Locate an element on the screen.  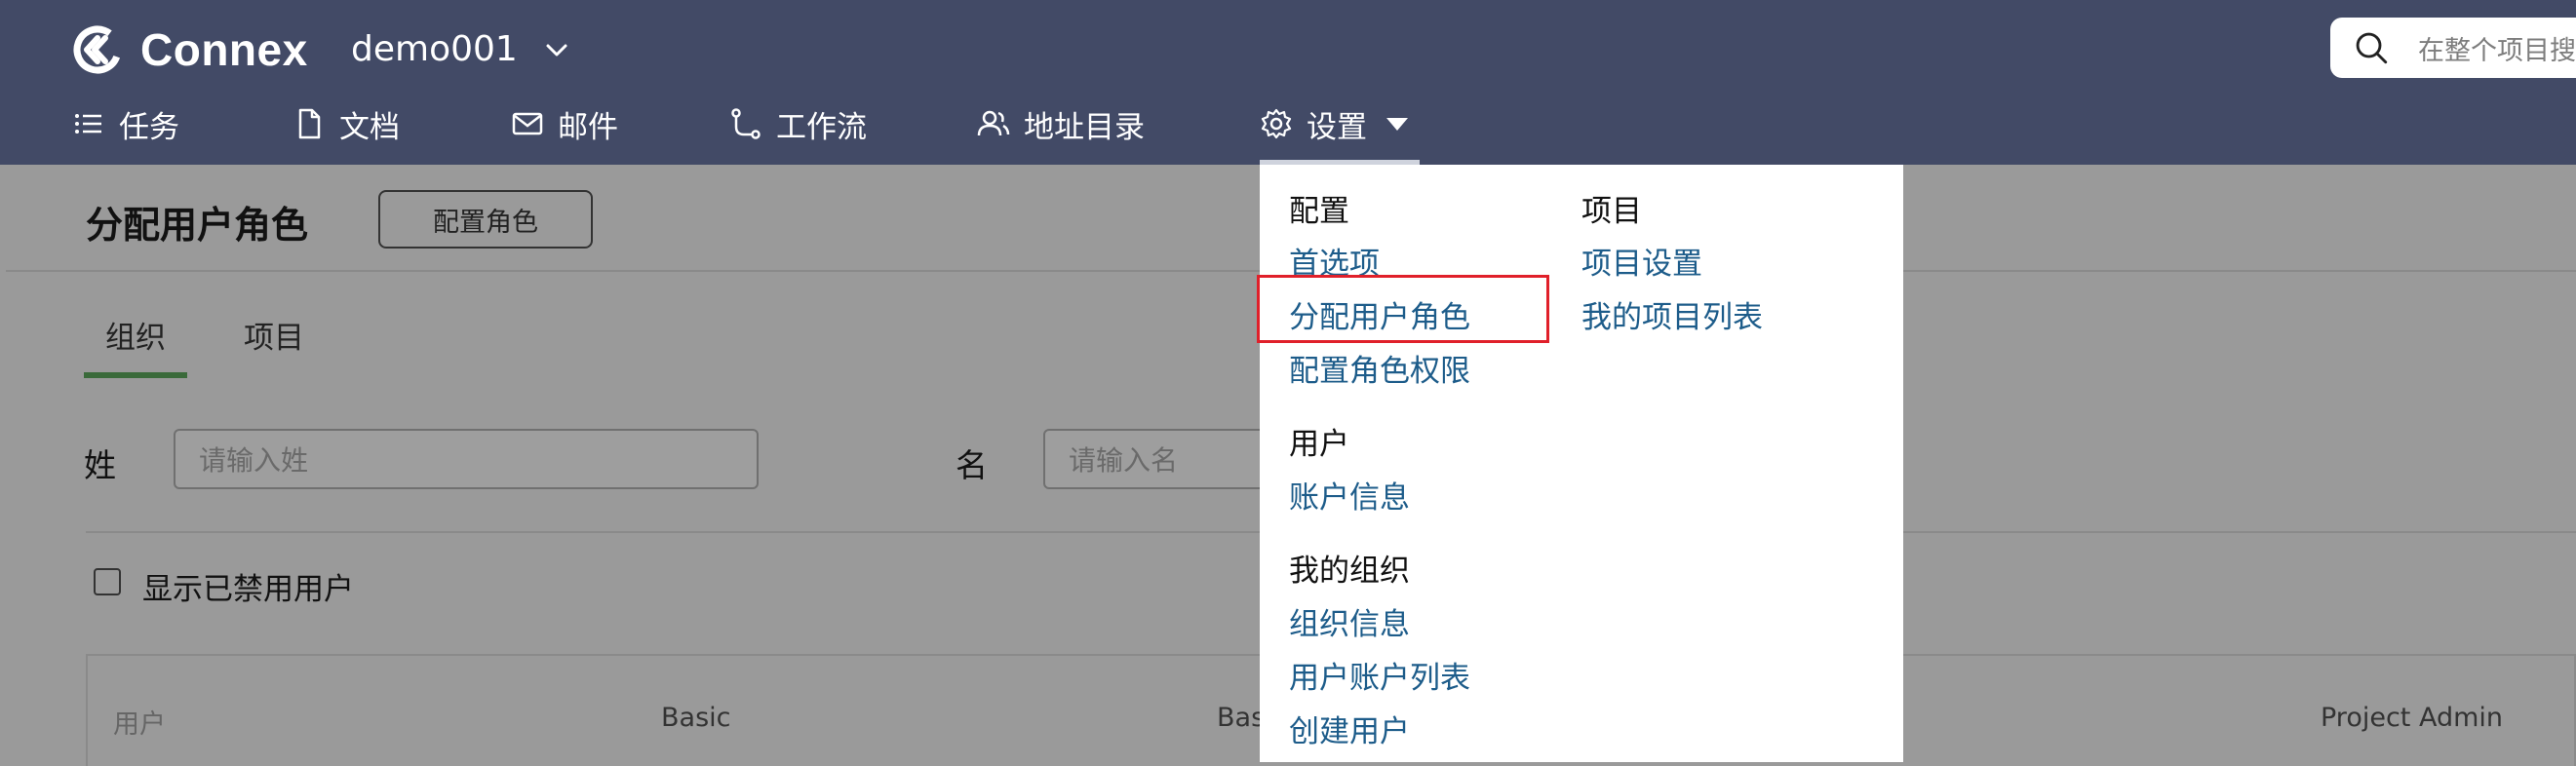
search-input: 在整个项目搜 is located at coordinates (2497, 48).